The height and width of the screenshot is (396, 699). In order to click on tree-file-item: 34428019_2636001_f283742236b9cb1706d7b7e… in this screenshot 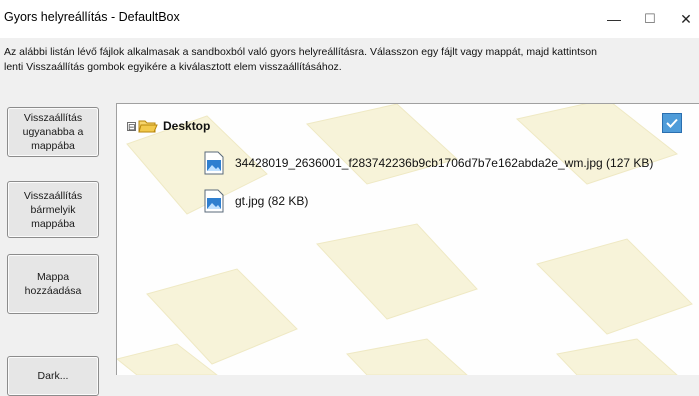, I will do `click(428, 163)`.